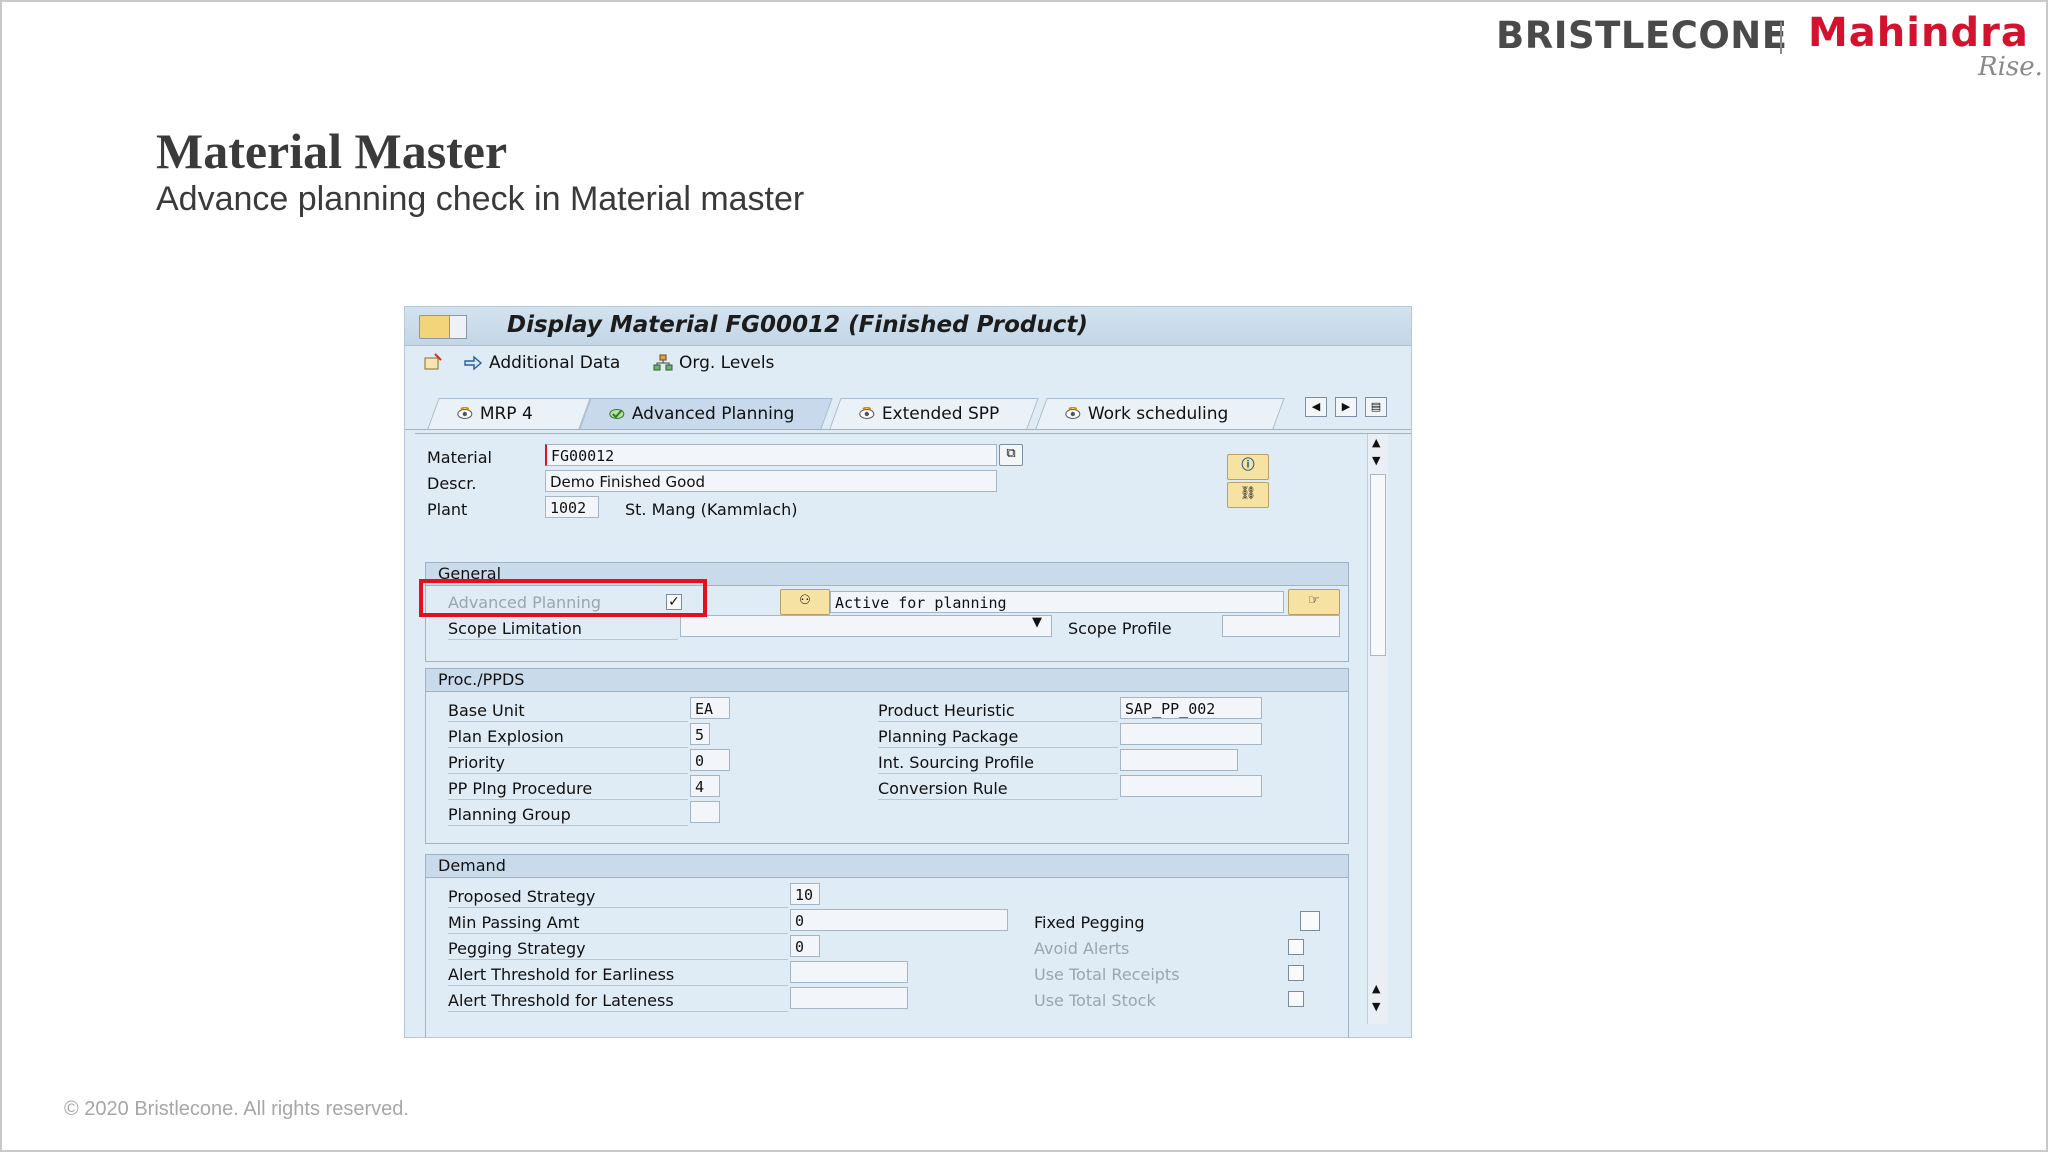 The width and height of the screenshot is (2048, 1152). Describe the element at coordinates (1191, 708) in the screenshot. I see `product-heuristic-field: SAP_PP_002` at that location.